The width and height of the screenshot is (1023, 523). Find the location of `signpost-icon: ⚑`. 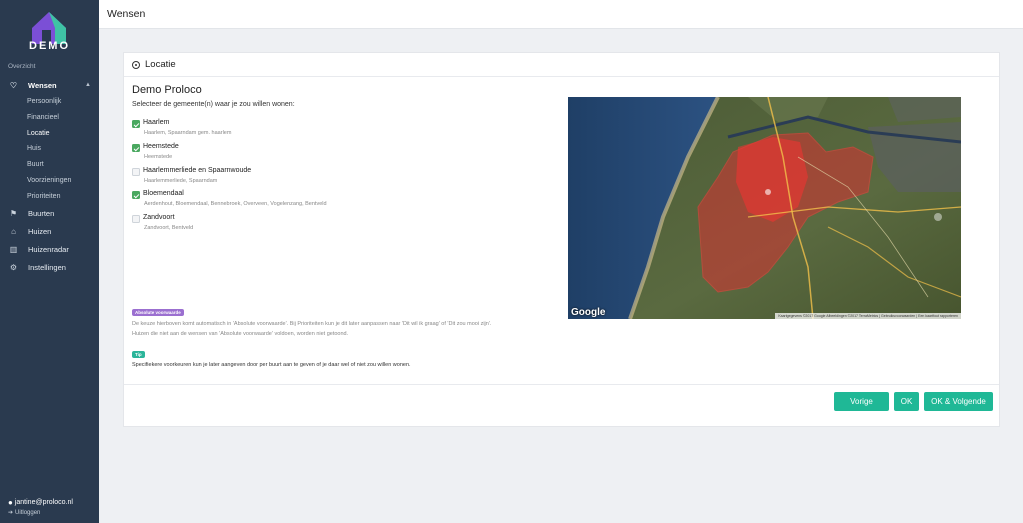

signpost-icon: ⚑ is located at coordinates (13, 213).